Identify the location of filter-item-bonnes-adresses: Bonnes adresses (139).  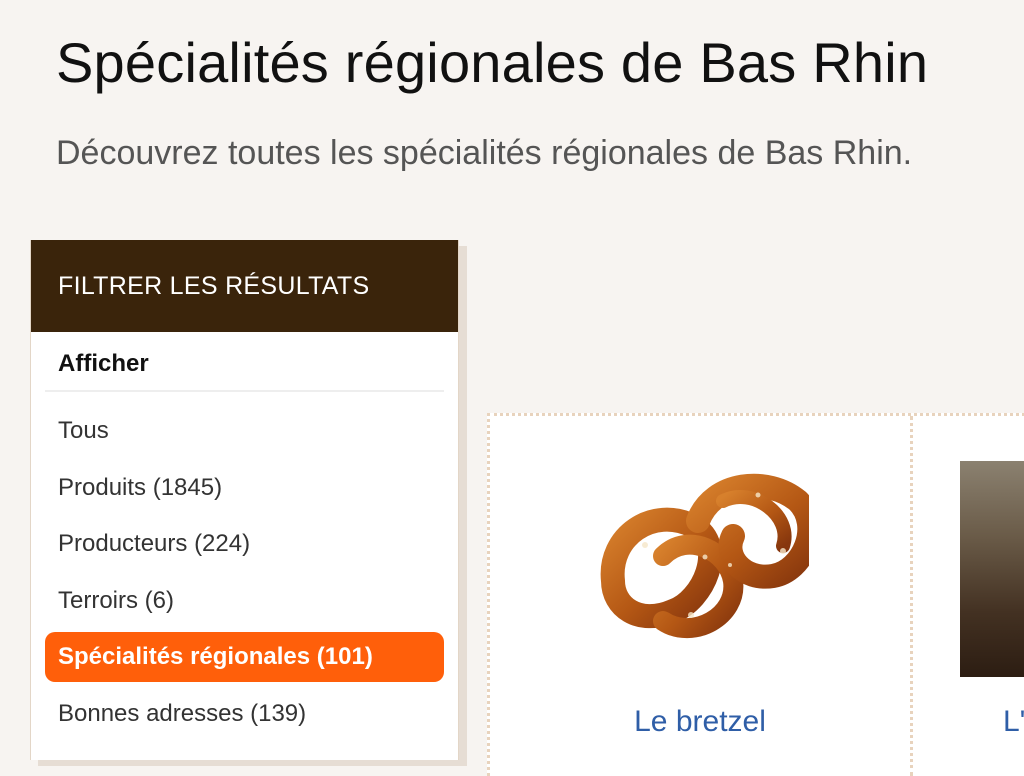
(244, 714).